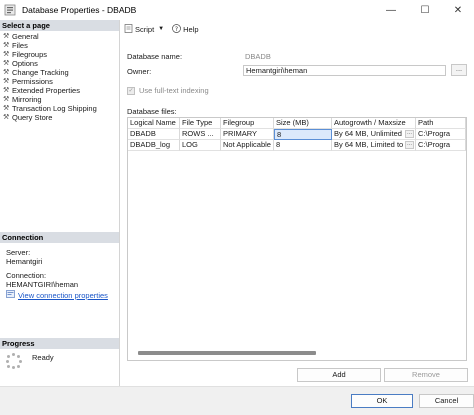  I want to click on close-button: ✕, so click(458, 10).